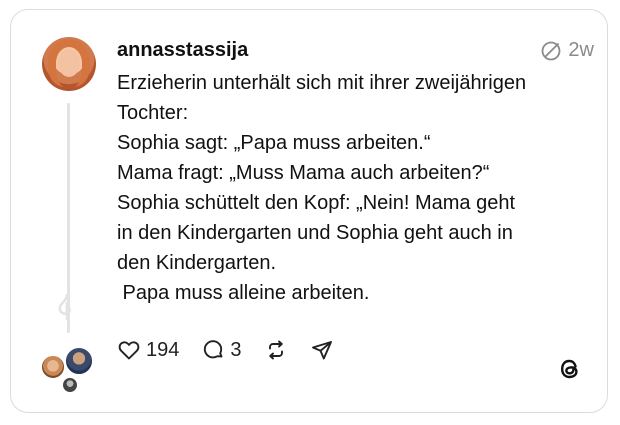  I want to click on like-count: 194, so click(163, 349).